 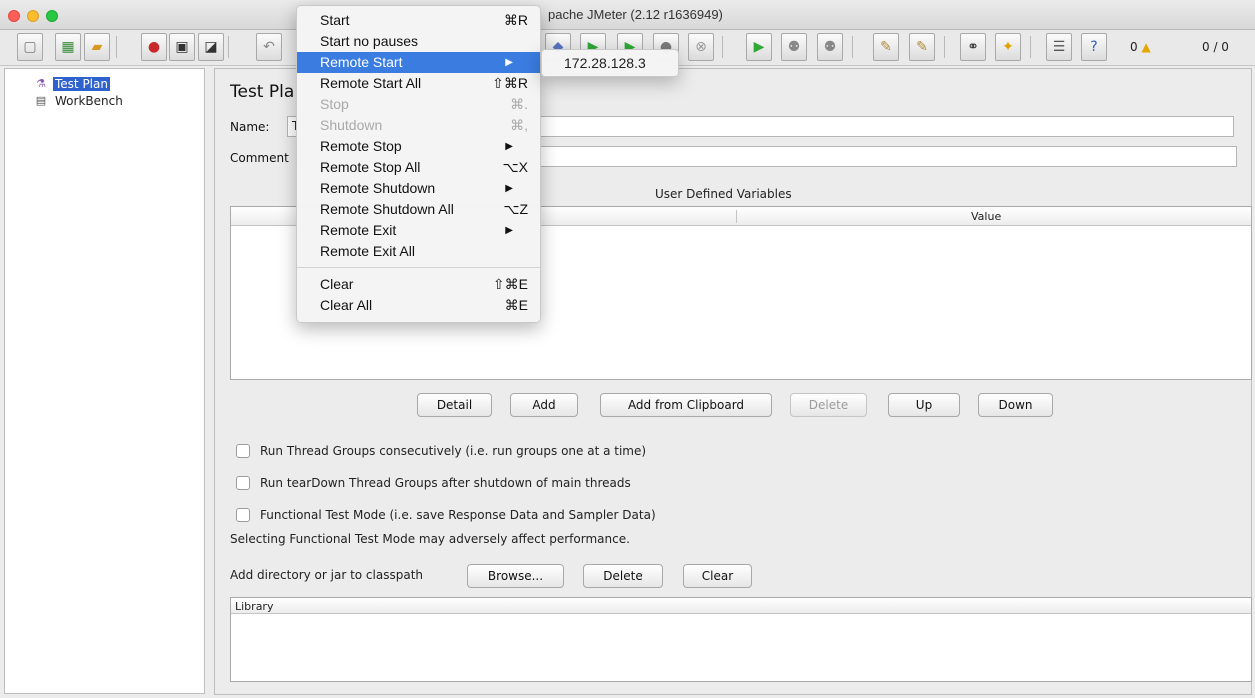 I want to click on shortcut-label: ⌘., so click(x=519, y=104).